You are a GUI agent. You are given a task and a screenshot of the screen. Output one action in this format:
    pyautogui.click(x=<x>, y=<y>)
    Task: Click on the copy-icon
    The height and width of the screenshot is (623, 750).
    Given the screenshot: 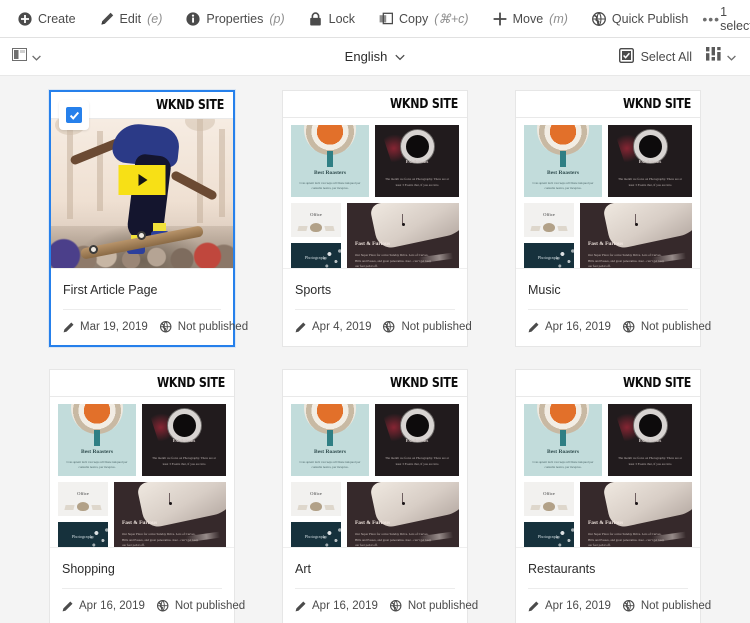 What is the action you would take?
    pyautogui.click(x=386, y=19)
    